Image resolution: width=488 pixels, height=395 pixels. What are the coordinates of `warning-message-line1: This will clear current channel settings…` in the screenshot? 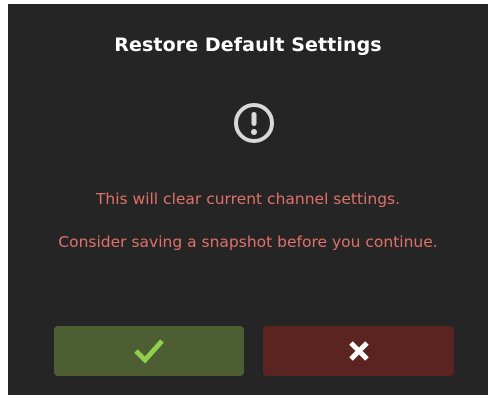 It's located at (248, 199).